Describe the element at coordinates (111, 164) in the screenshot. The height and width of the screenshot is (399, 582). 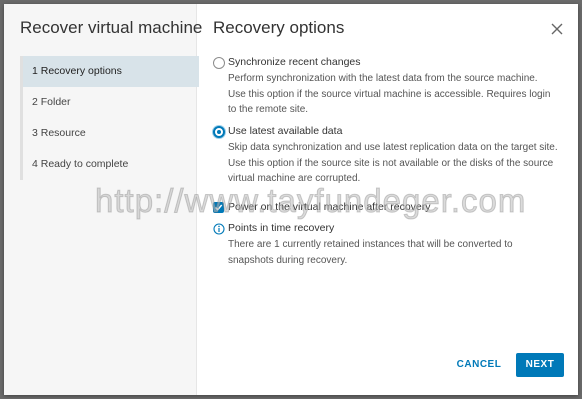
I see `step-ready-to-complete: 4 Ready to complete` at that location.